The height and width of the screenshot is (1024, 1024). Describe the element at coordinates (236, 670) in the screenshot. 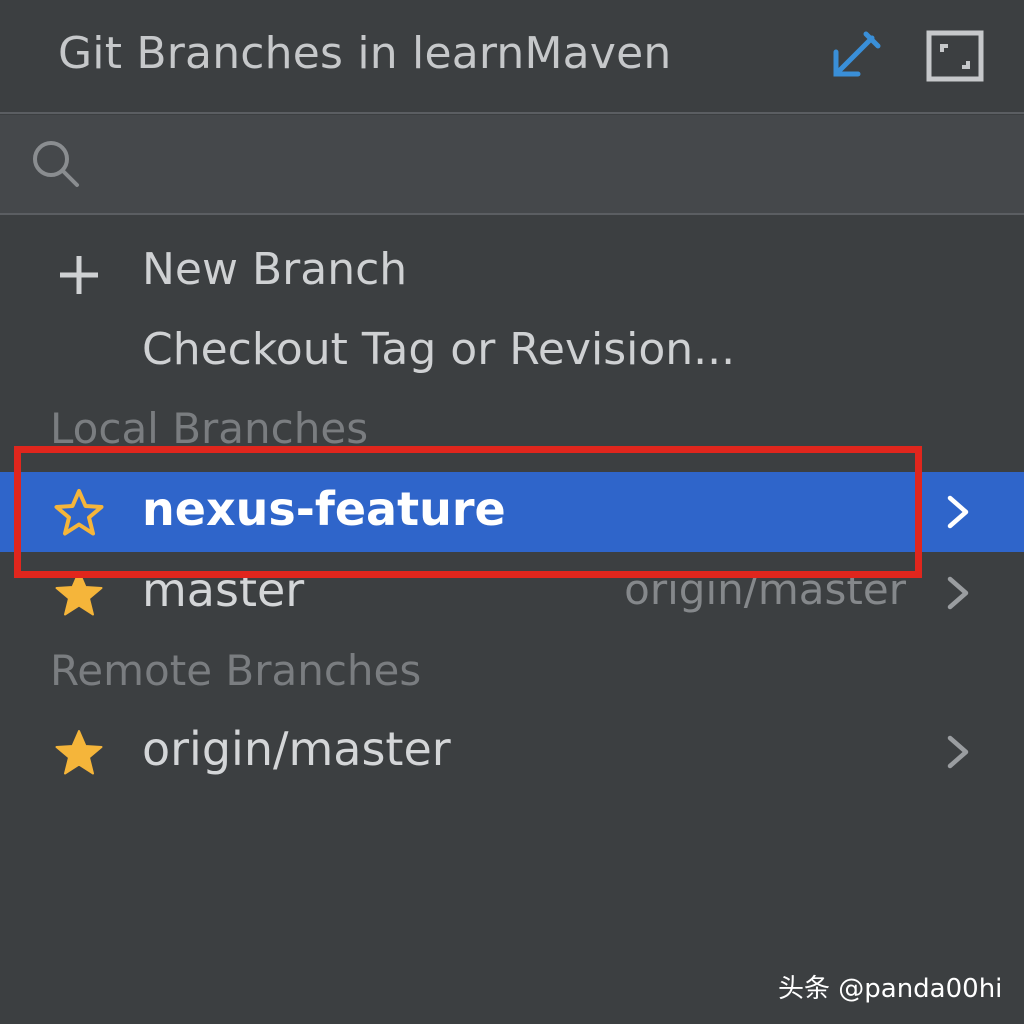

I see `remote-branches-header: Remote Branches` at that location.